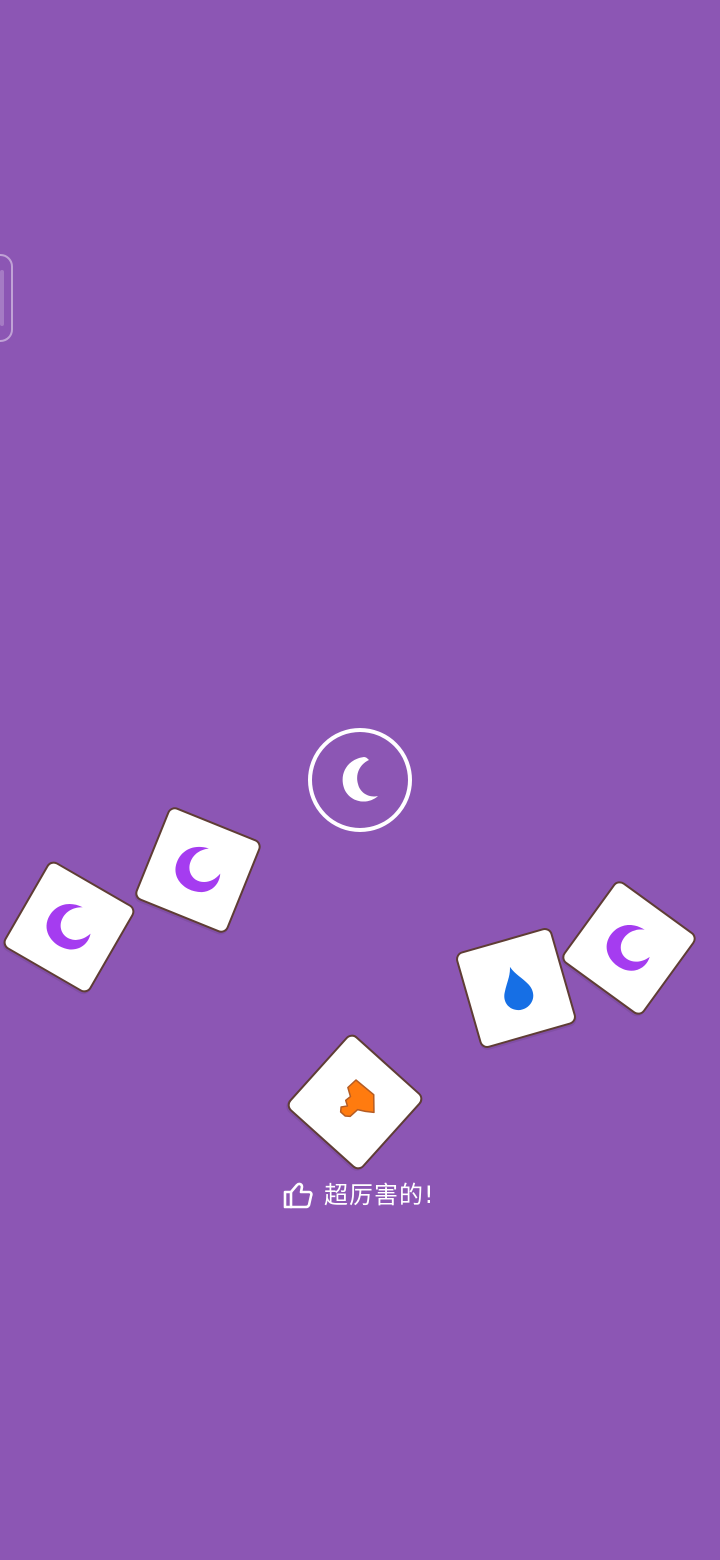 The width and height of the screenshot is (720, 1560). I want to click on target-symbol-circle, so click(360, 780).